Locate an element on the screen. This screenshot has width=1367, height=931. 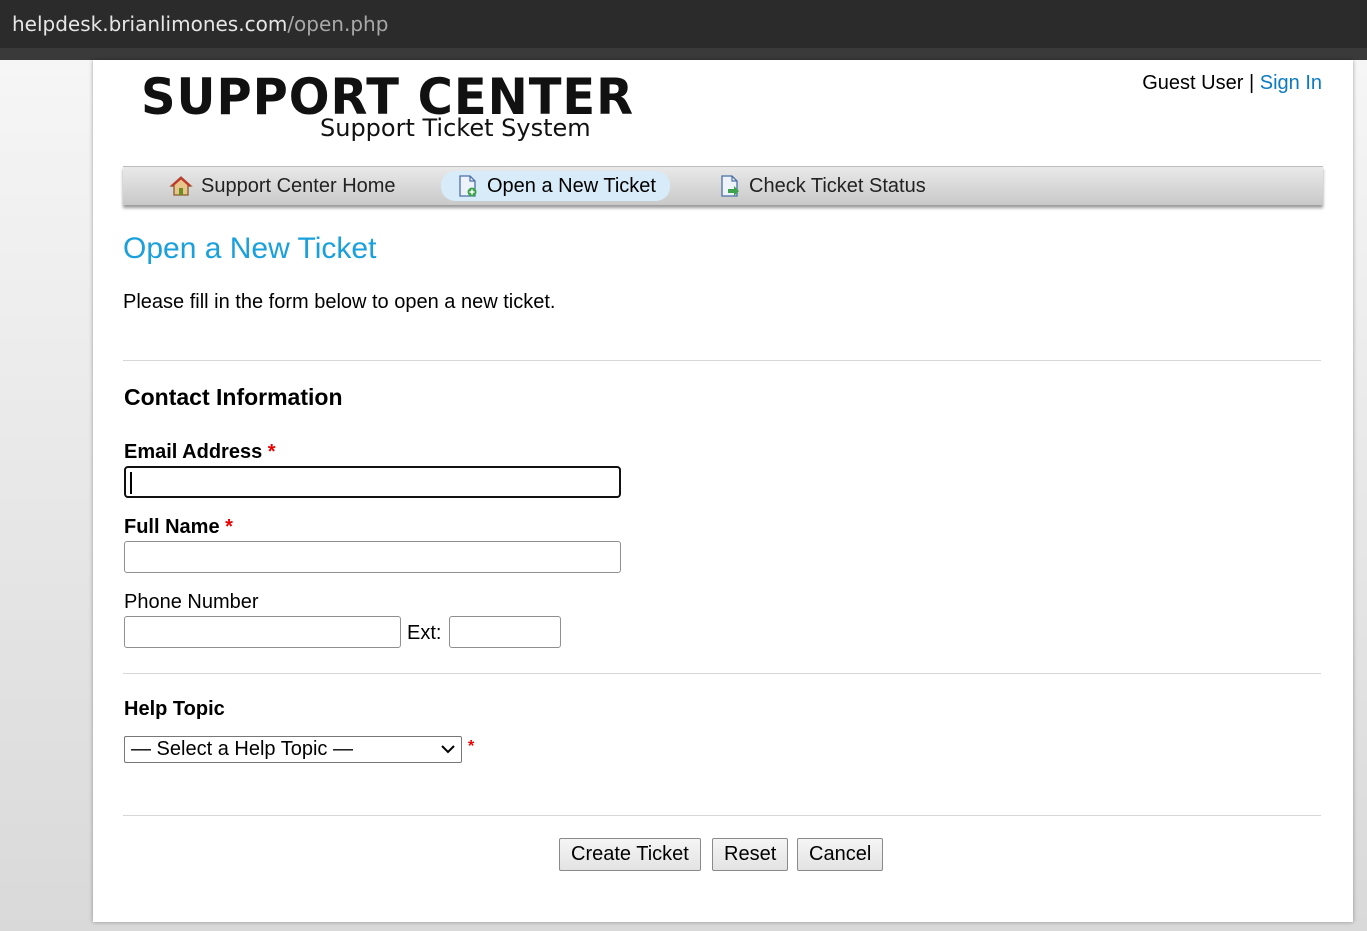
reset-button: Reset is located at coordinates (750, 854).